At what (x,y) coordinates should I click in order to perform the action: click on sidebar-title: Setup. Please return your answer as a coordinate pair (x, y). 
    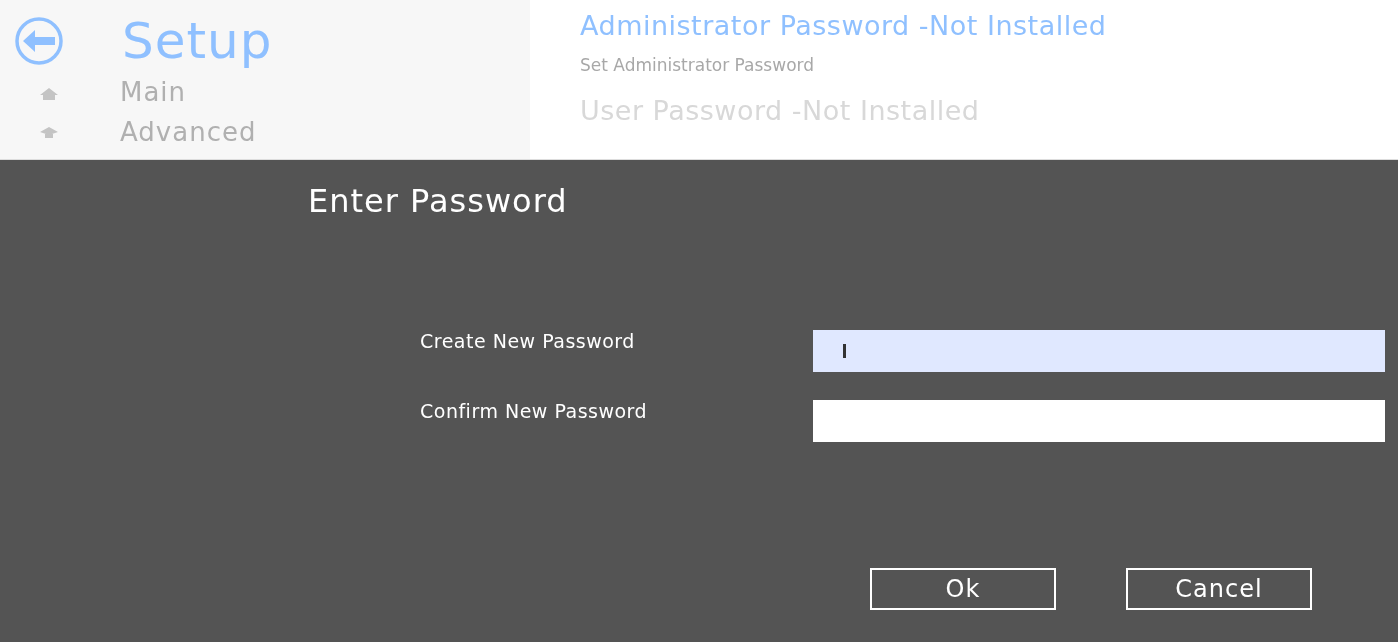
    Looking at the image, I should click on (197, 41).